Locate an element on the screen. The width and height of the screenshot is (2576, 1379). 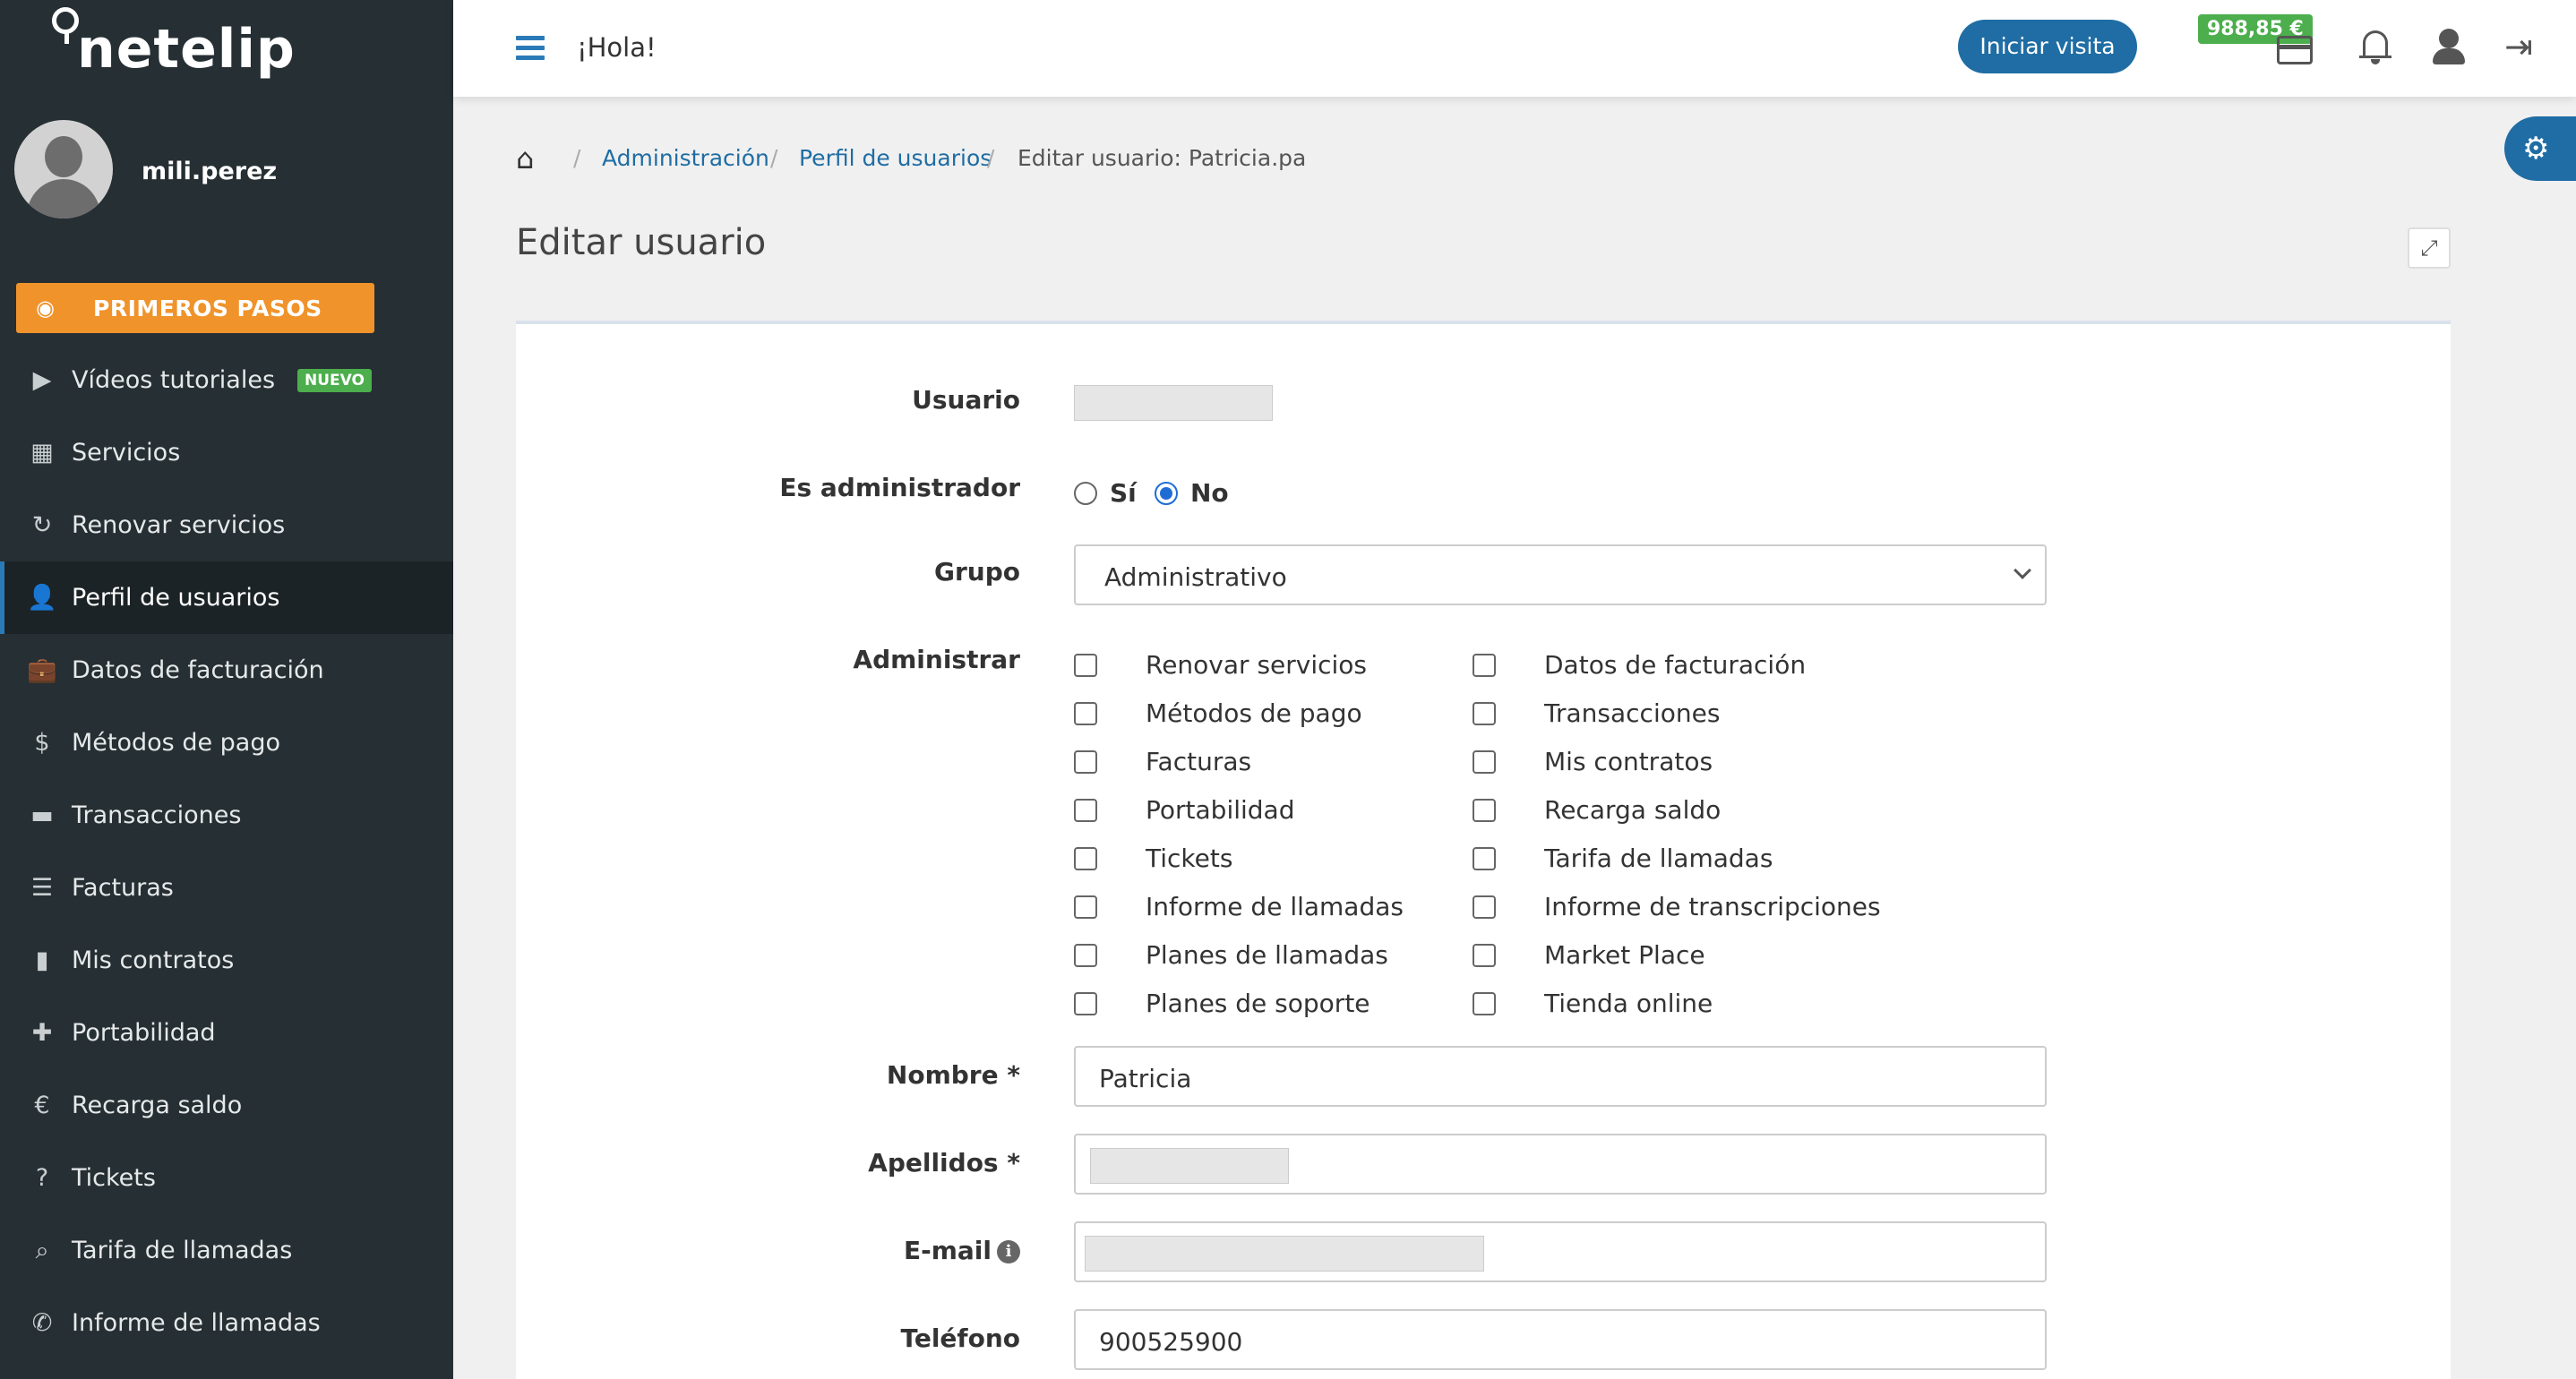
sidebar-item-transacciones: ▬ Transacciones is located at coordinates (226, 815).